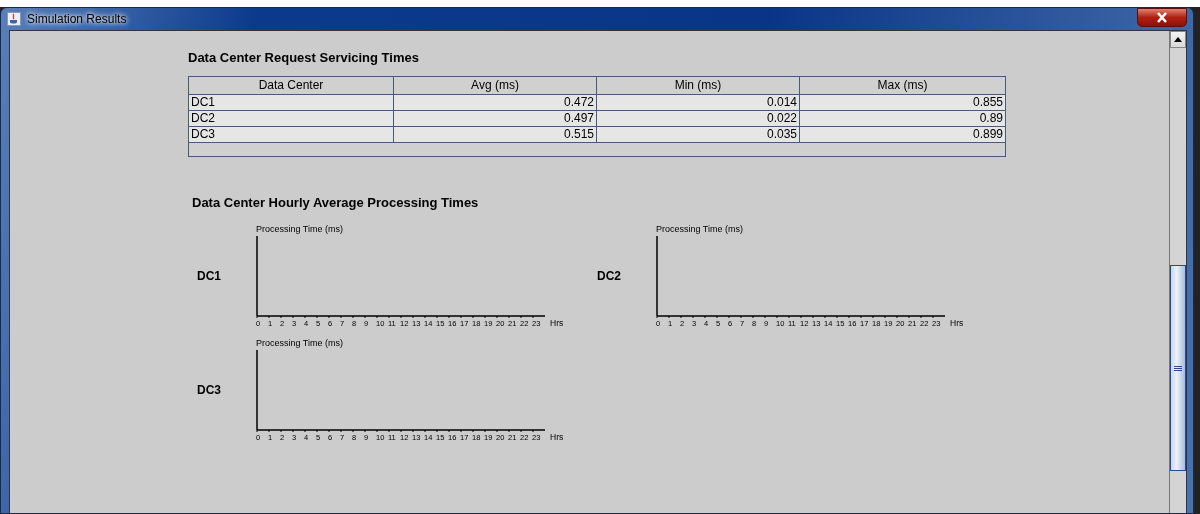 This screenshot has height=514, width=1200. What do you see at coordinates (495, 103) in the screenshot?
I see `table-cell: 0.472` at bounding box center [495, 103].